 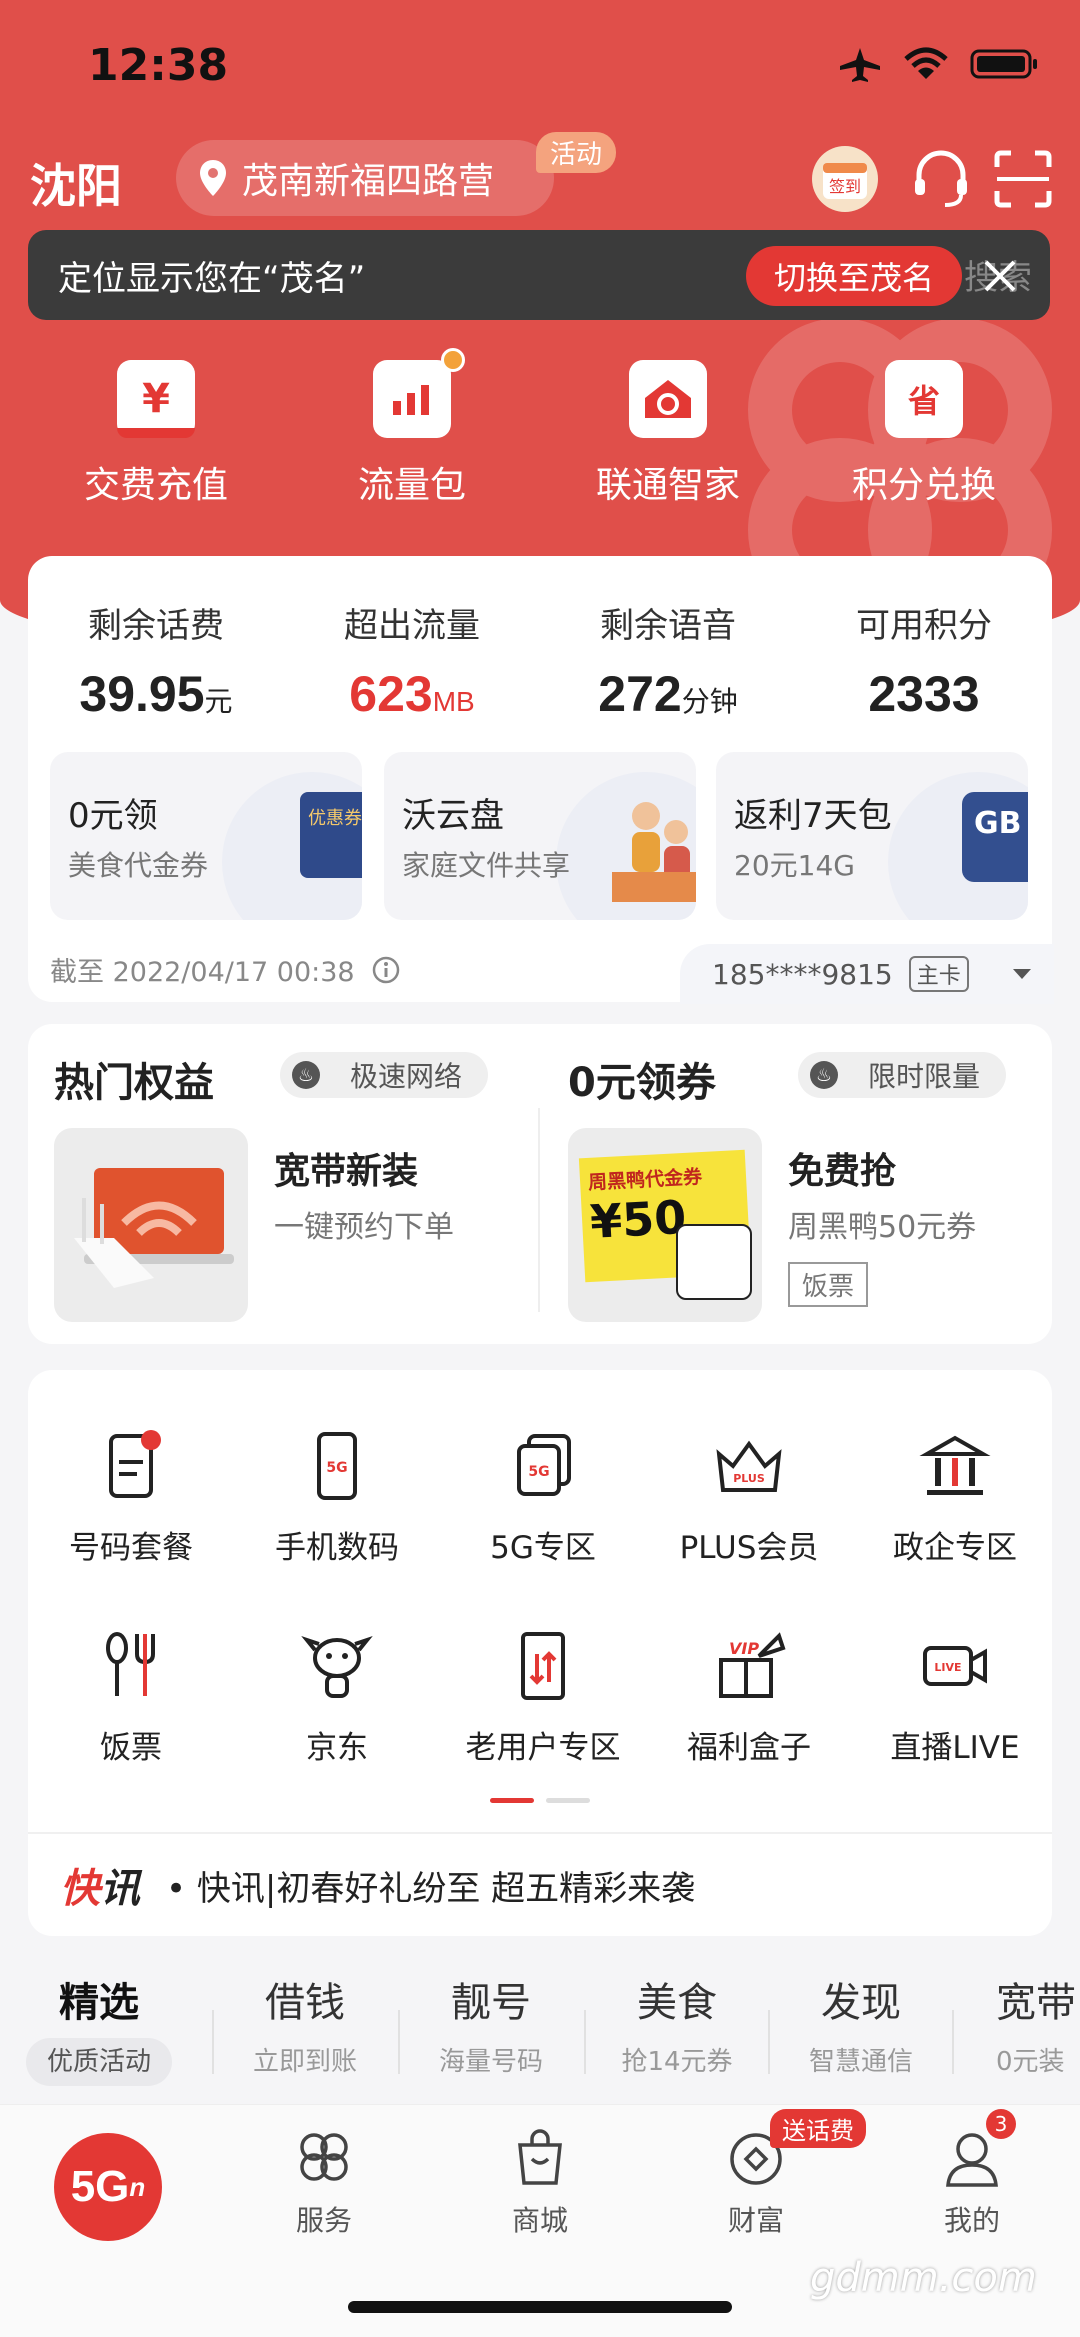 What do you see at coordinates (346, 1168) in the screenshot?
I see `broadband-title: 宽带新装` at bounding box center [346, 1168].